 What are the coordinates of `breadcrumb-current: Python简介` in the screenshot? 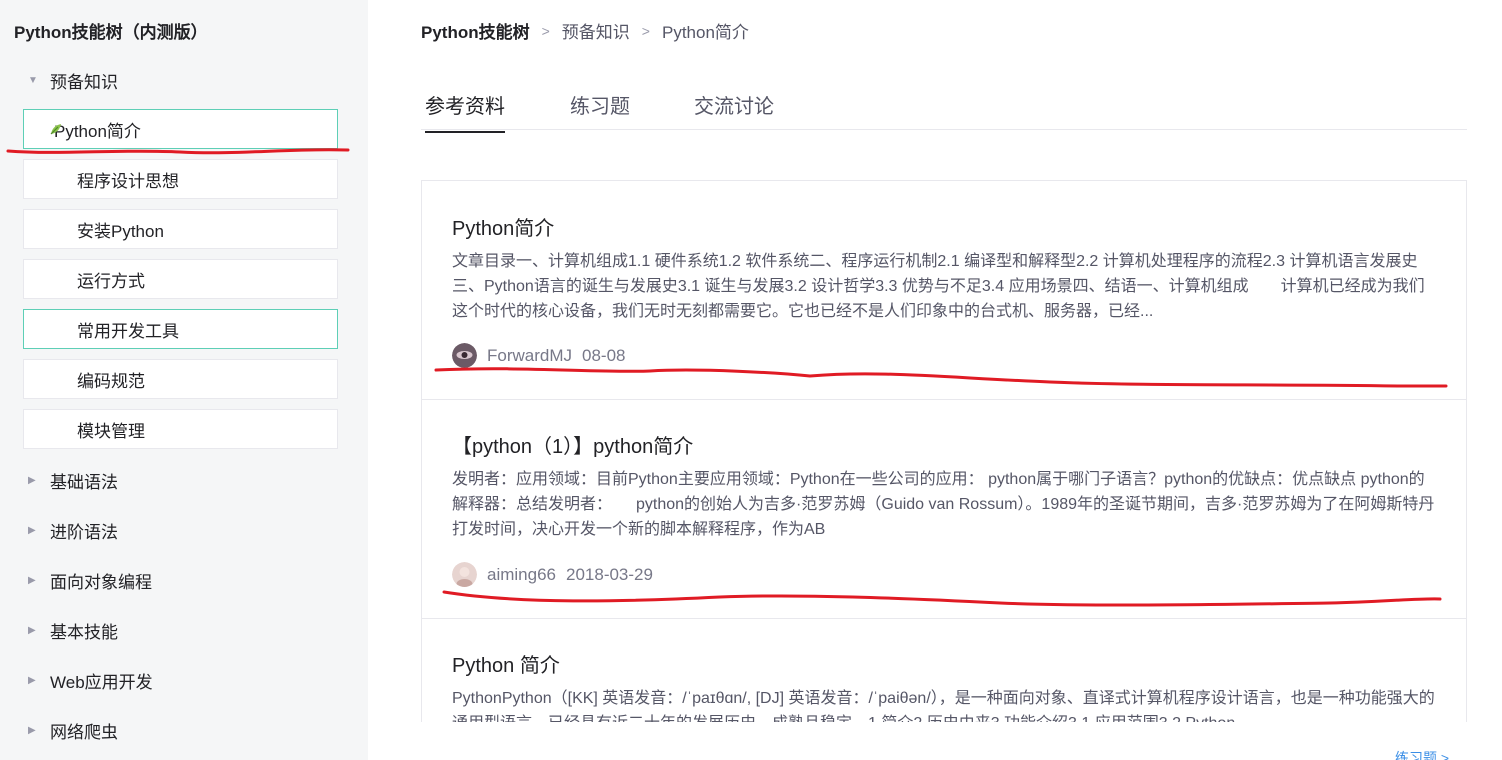 It's located at (705, 32).